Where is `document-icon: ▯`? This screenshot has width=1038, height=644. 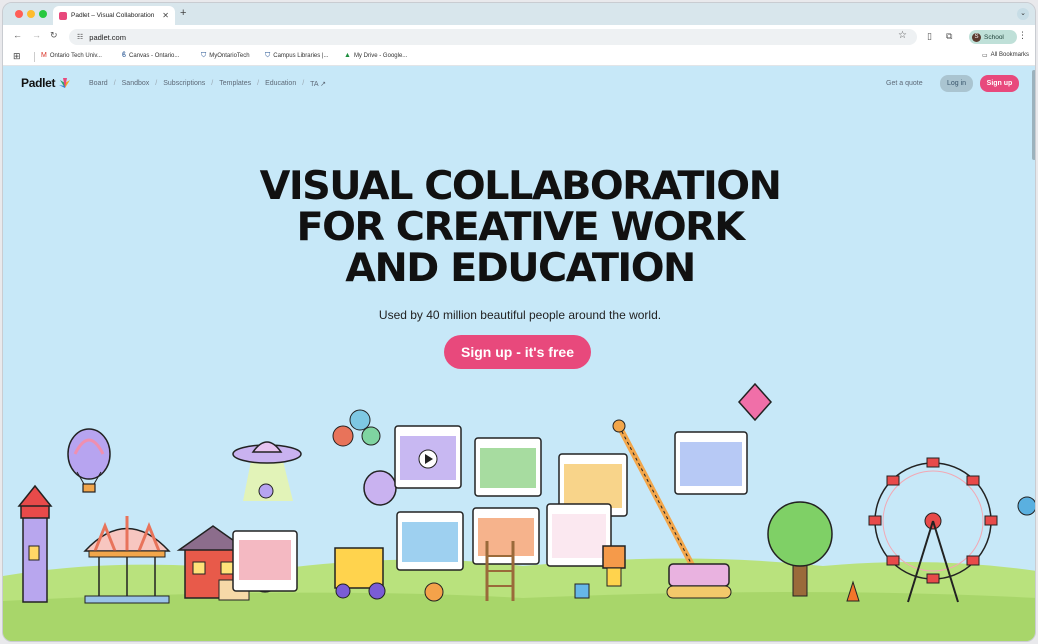 document-icon: ▯ is located at coordinates (929, 36).